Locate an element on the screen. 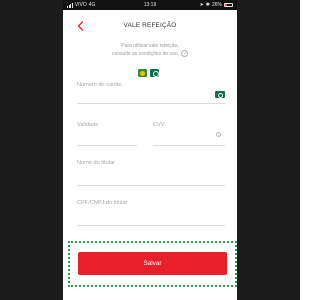 The width and height of the screenshot is (320, 300). info-line-2-text: consulte as condições de uso. is located at coordinates (145, 53).